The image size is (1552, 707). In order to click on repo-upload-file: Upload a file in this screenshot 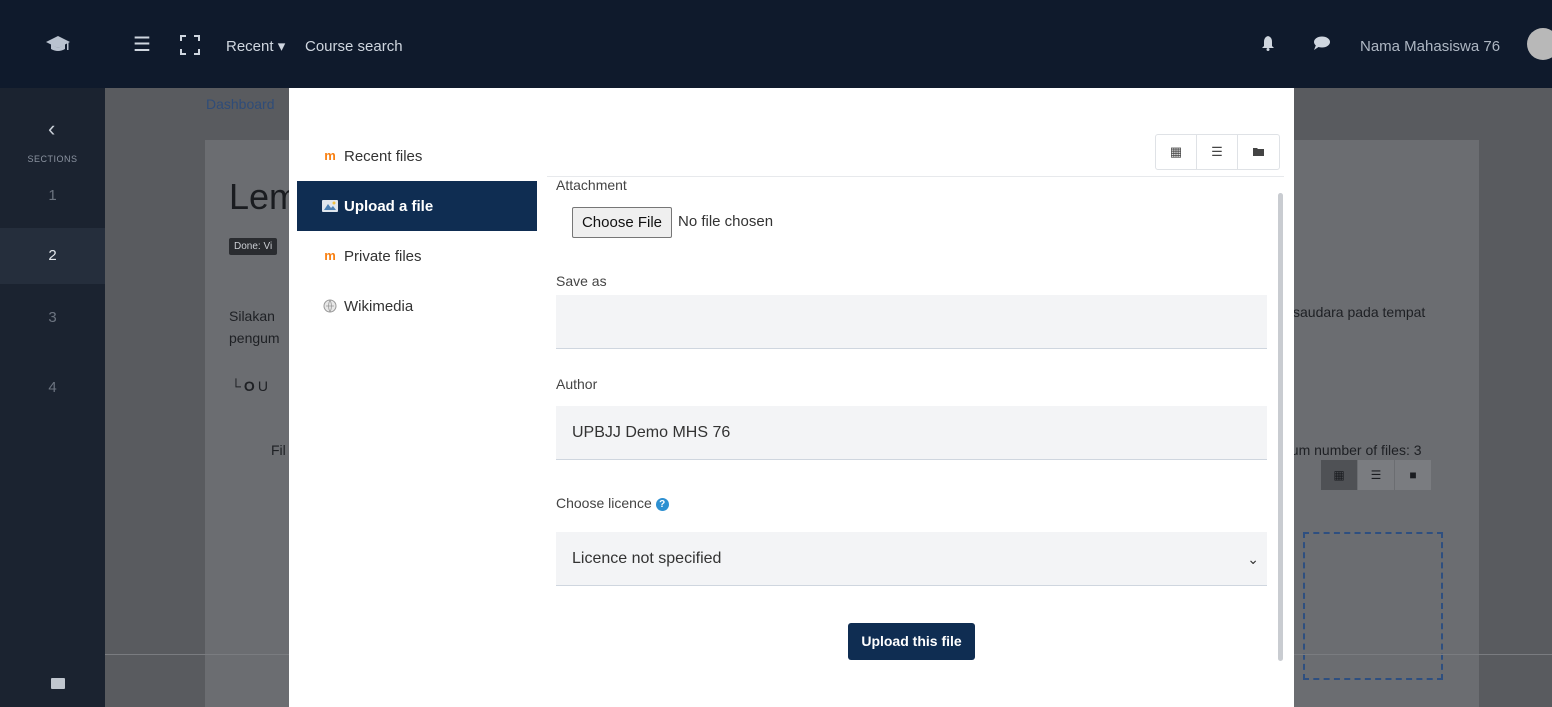, I will do `click(417, 206)`.